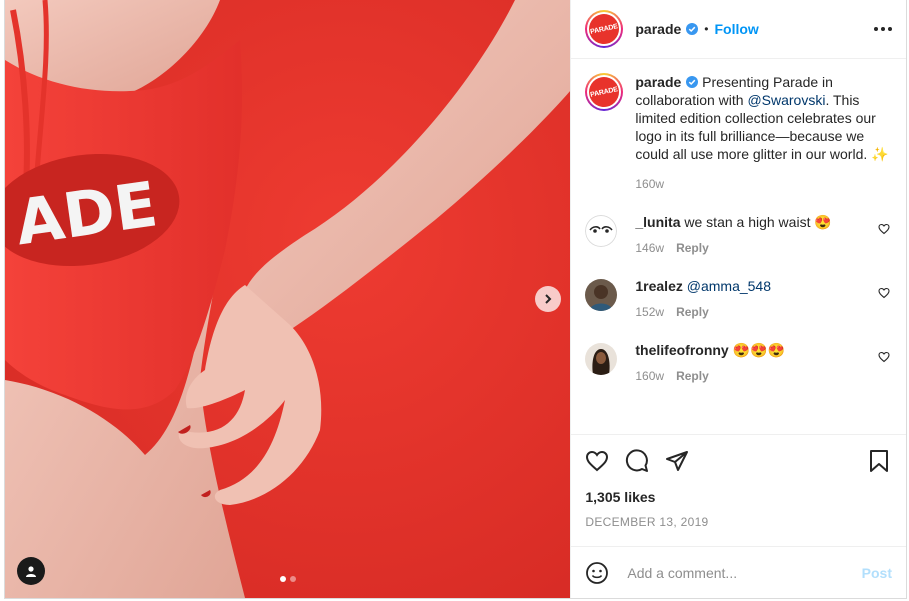 The width and height of the screenshot is (909, 601). I want to click on comment-time: 152w, so click(649, 312).